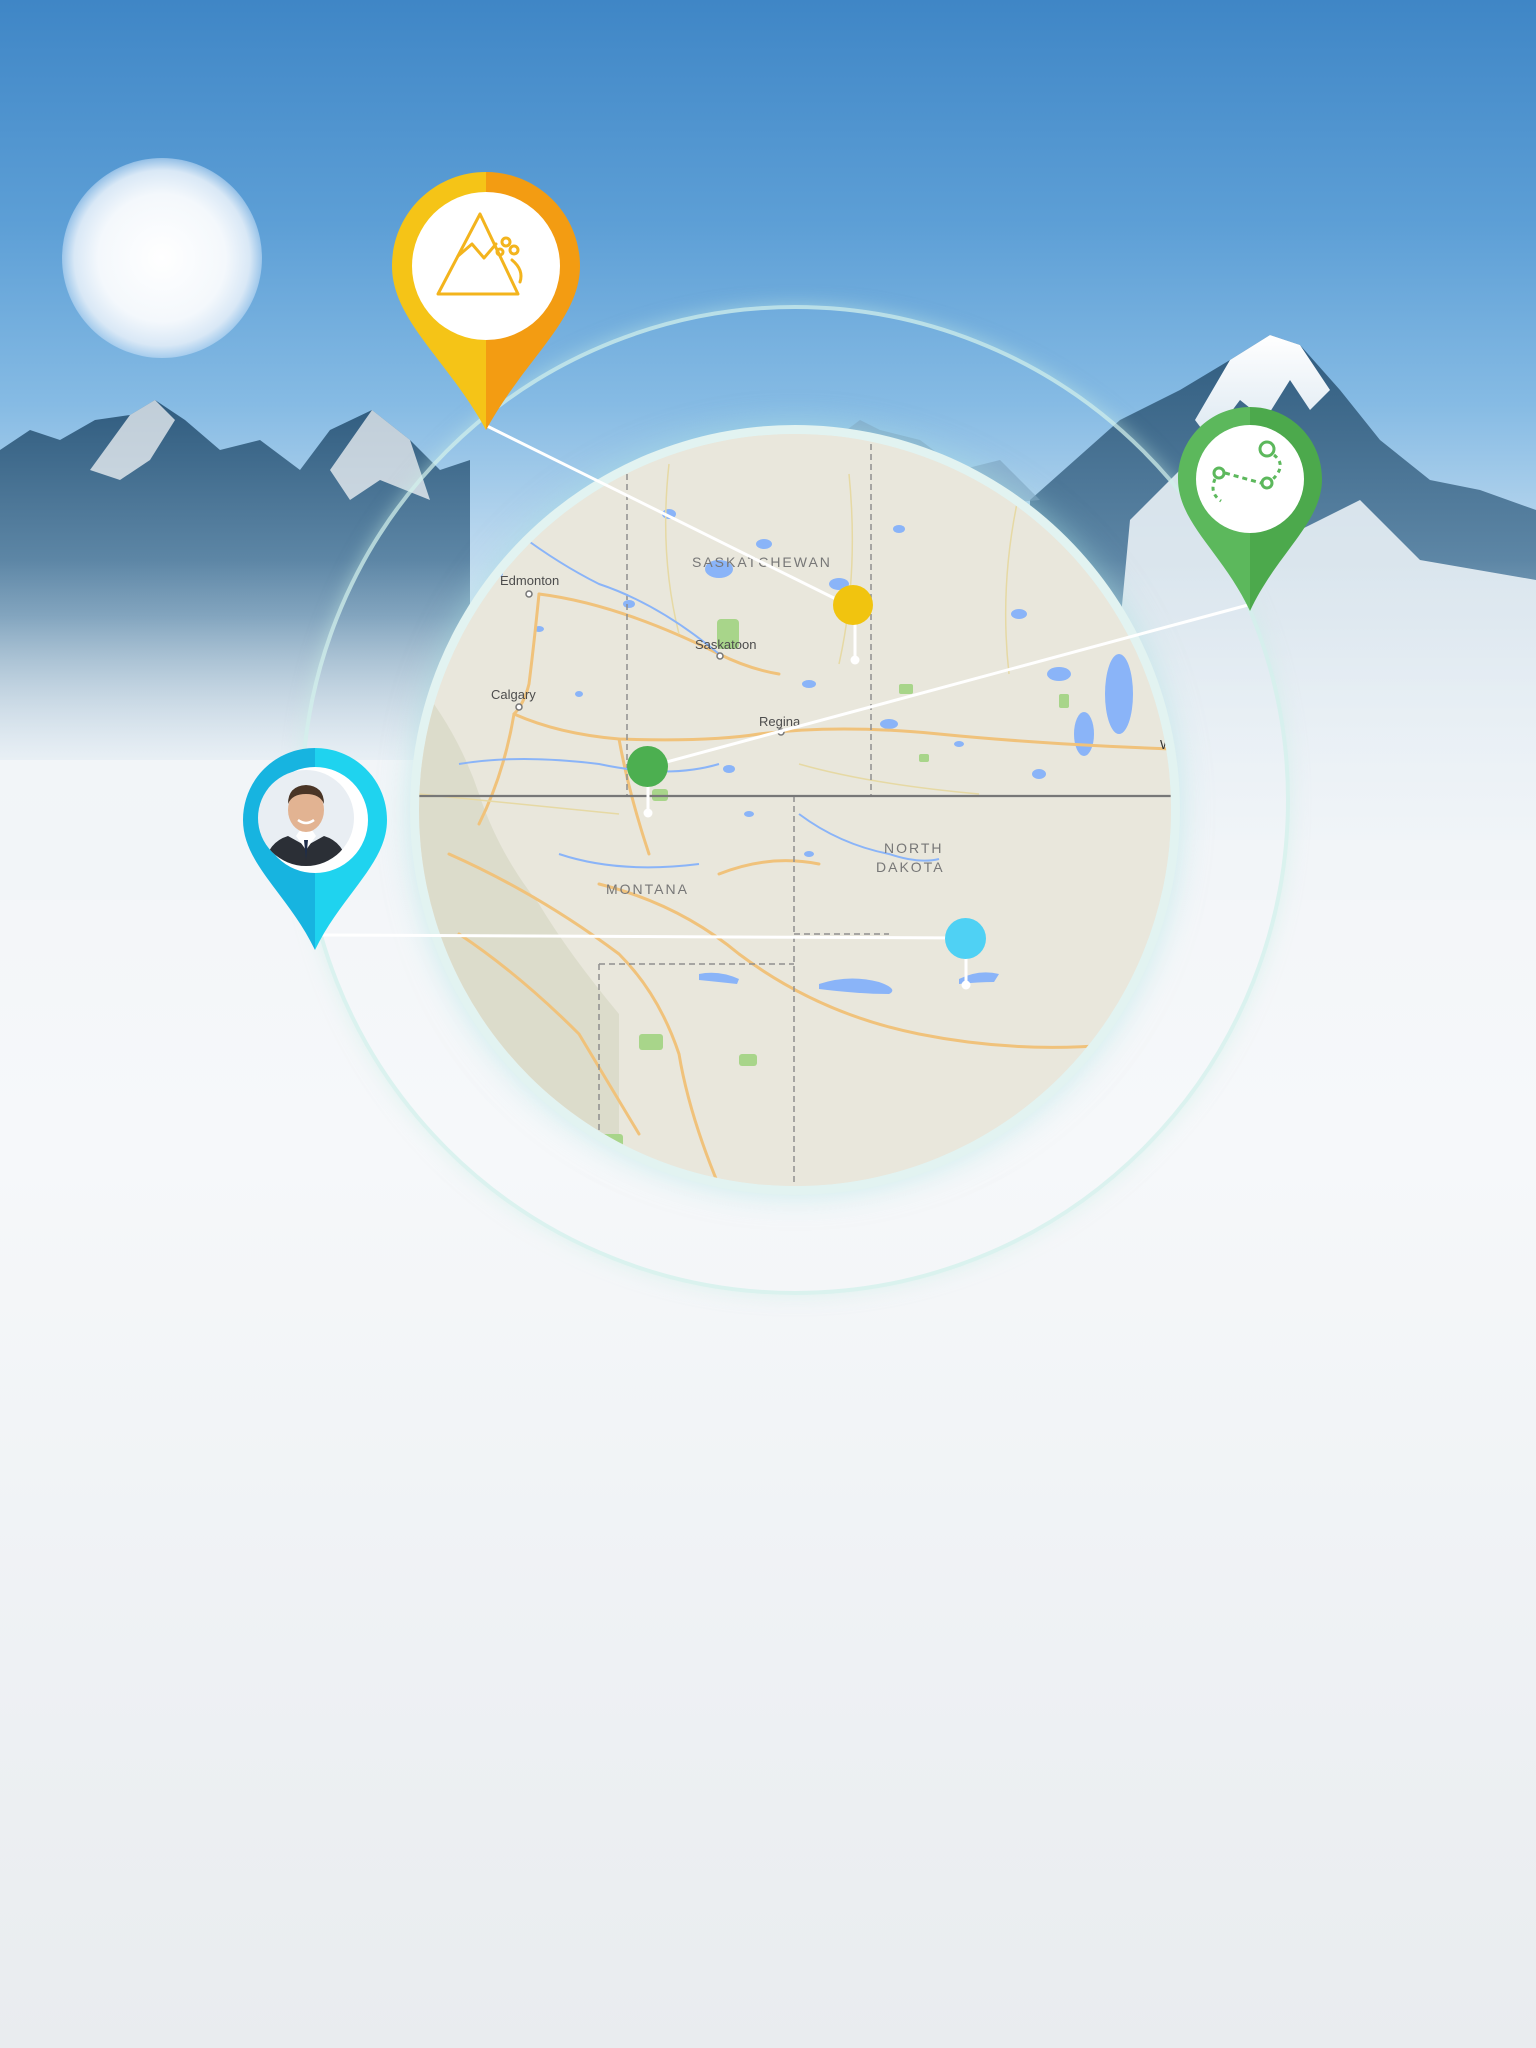 The width and height of the screenshot is (1536, 2048). Describe the element at coordinates (306, 818) in the screenshot. I see `person-avatar` at that location.